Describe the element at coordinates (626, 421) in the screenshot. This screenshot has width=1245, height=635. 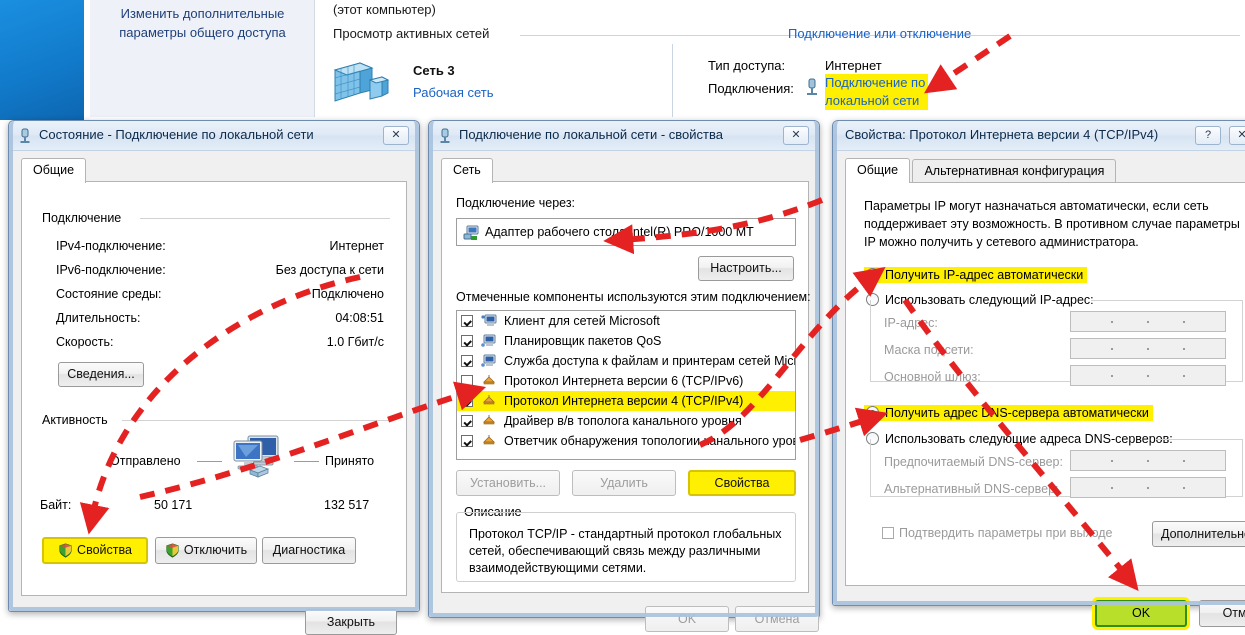
I see `list-item: Драйвер в/в тополога канального уровня` at that location.